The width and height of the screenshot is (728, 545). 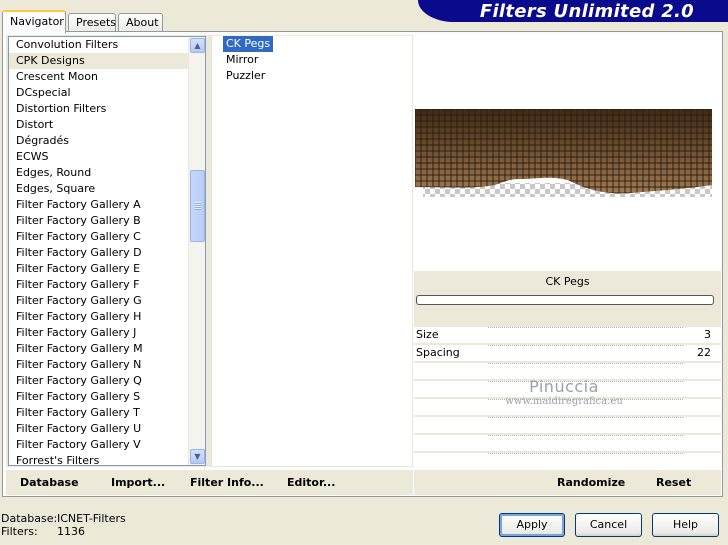 What do you see at coordinates (245, 76) in the screenshot?
I see `filter-item: Puzzler` at bounding box center [245, 76].